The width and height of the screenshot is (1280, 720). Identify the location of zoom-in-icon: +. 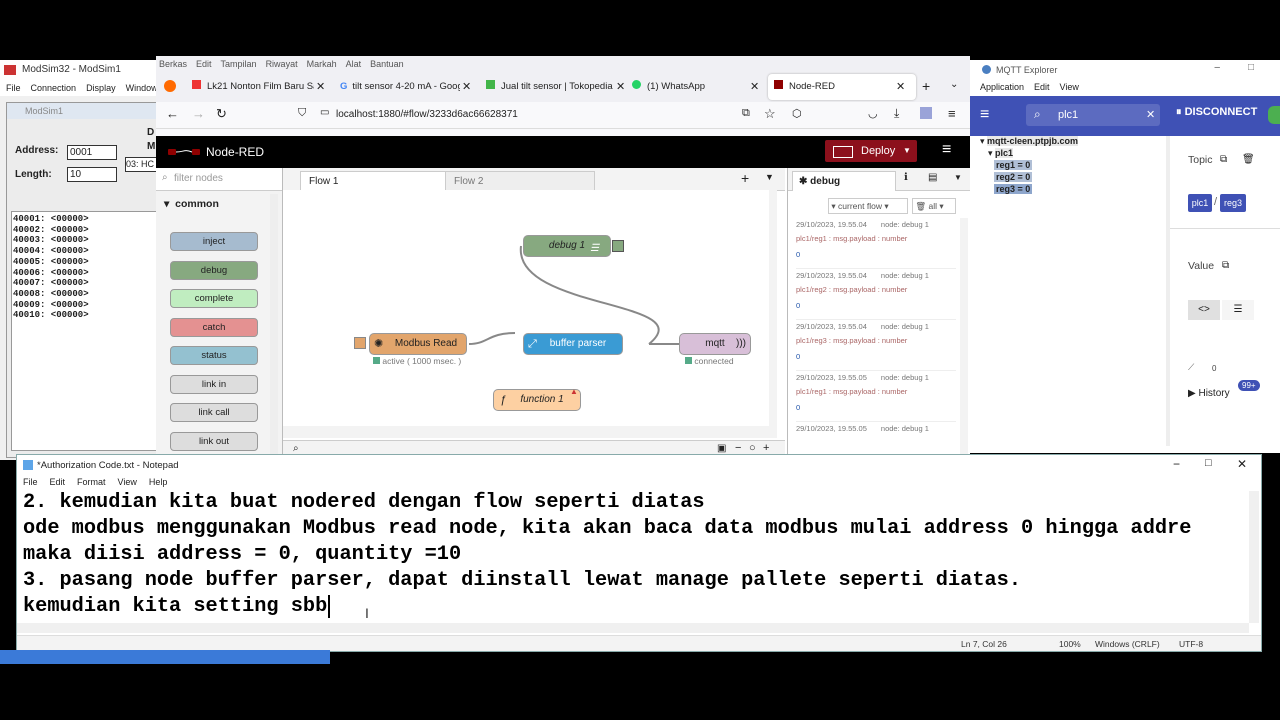
(766, 448).